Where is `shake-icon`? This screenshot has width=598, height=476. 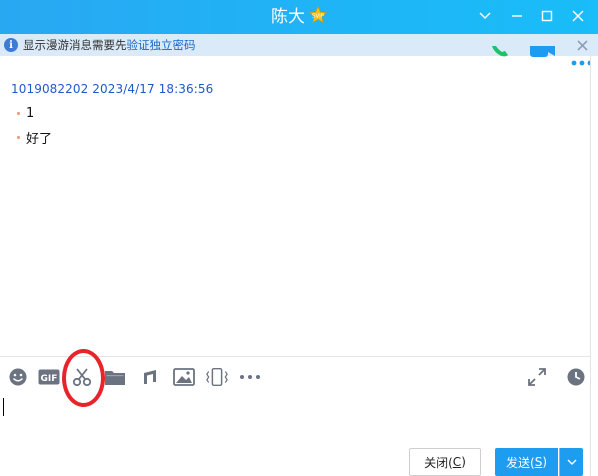 shake-icon is located at coordinates (217, 377).